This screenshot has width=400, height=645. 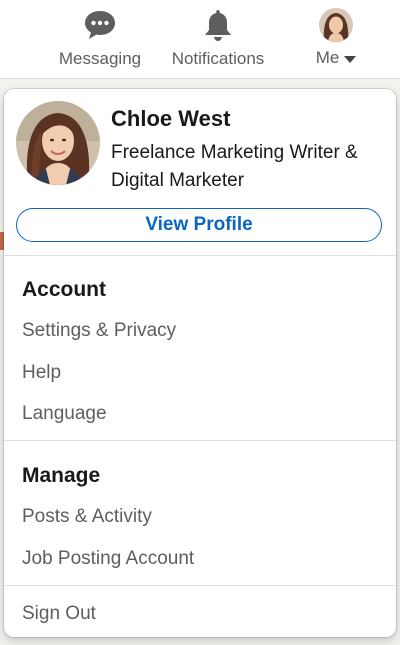 What do you see at coordinates (218, 25) in the screenshot?
I see `bell-icon` at bounding box center [218, 25].